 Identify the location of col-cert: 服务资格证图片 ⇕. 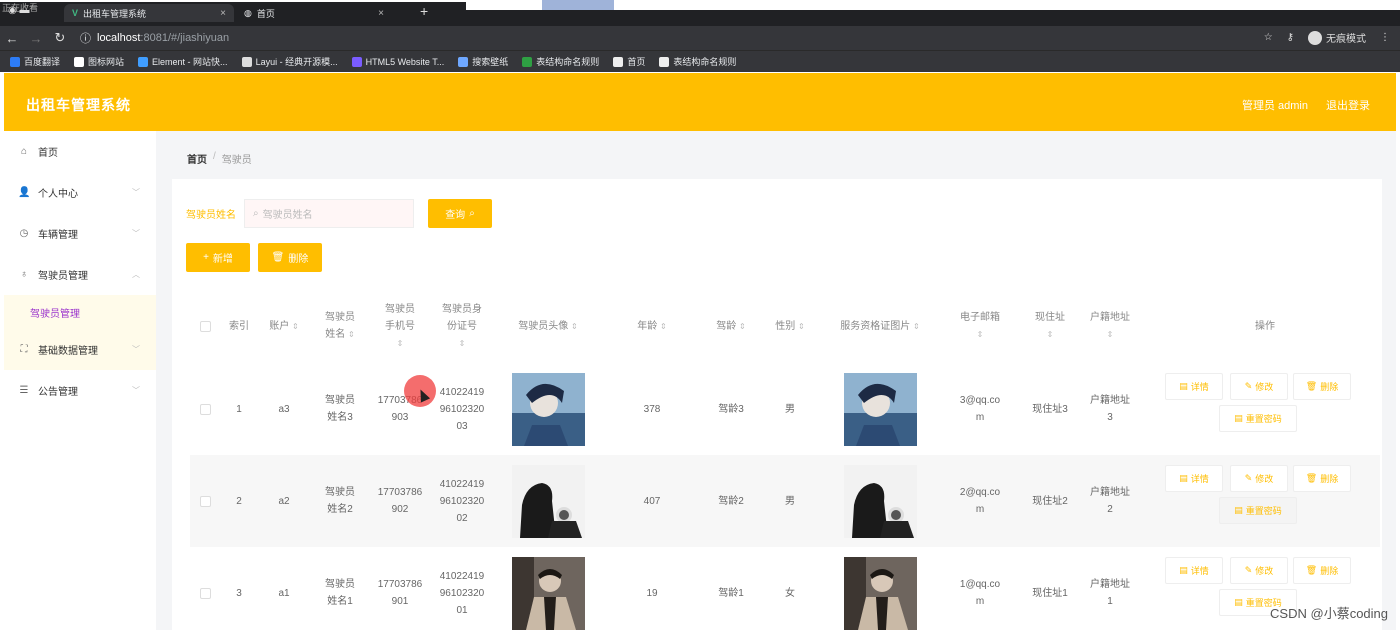
(880, 326).